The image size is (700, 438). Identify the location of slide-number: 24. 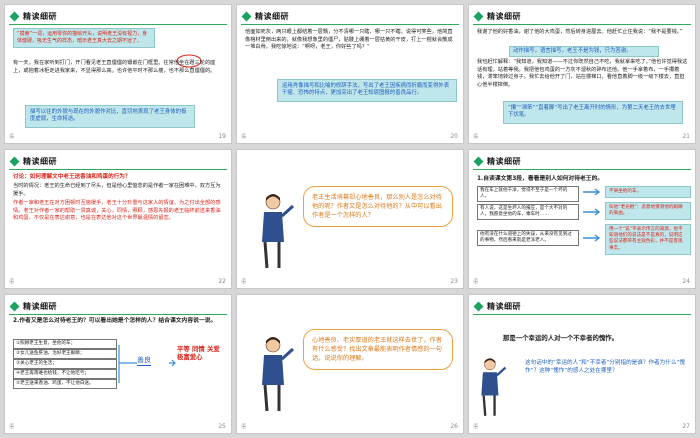
(686, 281).